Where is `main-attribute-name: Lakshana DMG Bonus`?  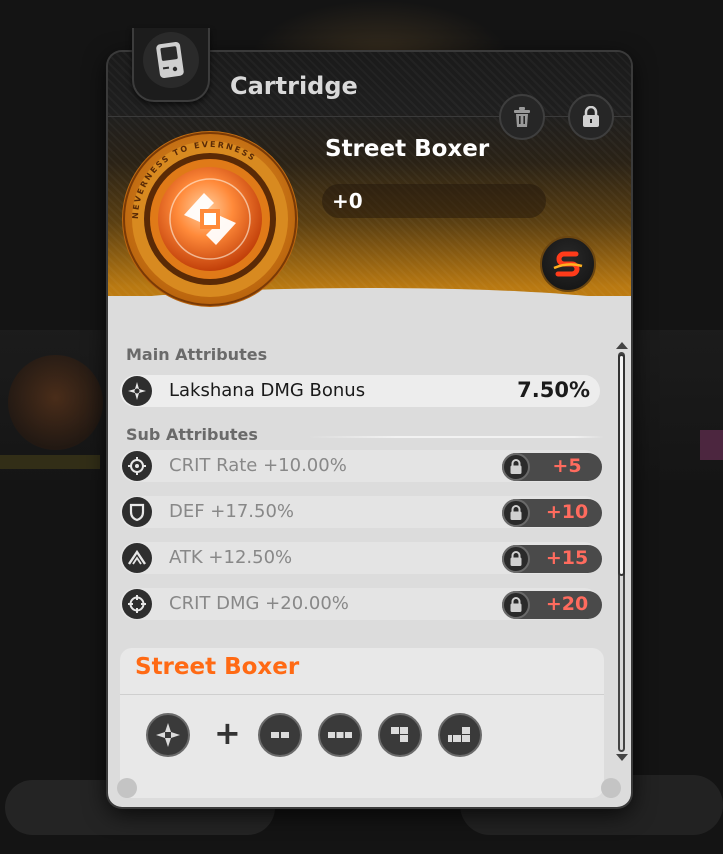 main-attribute-name: Lakshana DMG Bonus is located at coordinates (267, 390).